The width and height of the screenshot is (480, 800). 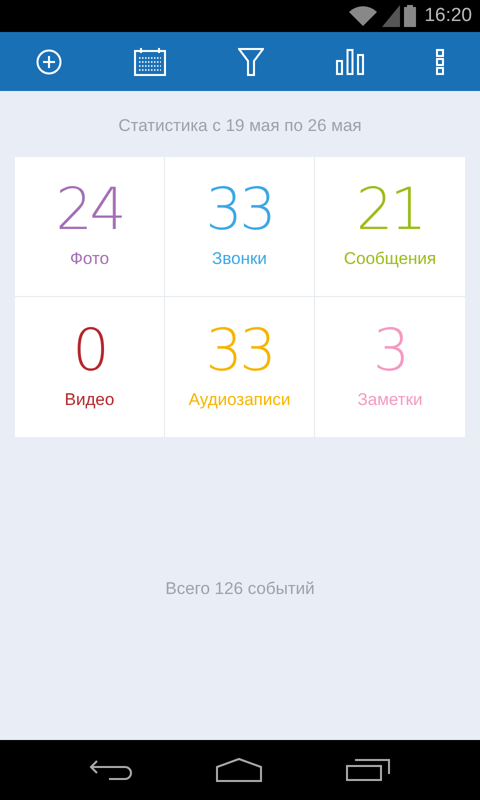 What do you see at coordinates (391, 16) in the screenshot?
I see `signal-icon` at bounding box center [391, 16].